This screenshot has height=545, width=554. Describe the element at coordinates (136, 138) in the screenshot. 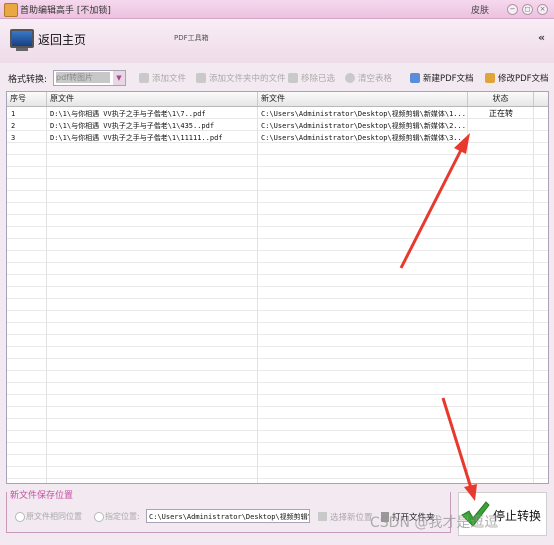

I see `cell-source: D:\1\与你相遇 VV执子之手与子偕老\1\11111..pdf` at that location.